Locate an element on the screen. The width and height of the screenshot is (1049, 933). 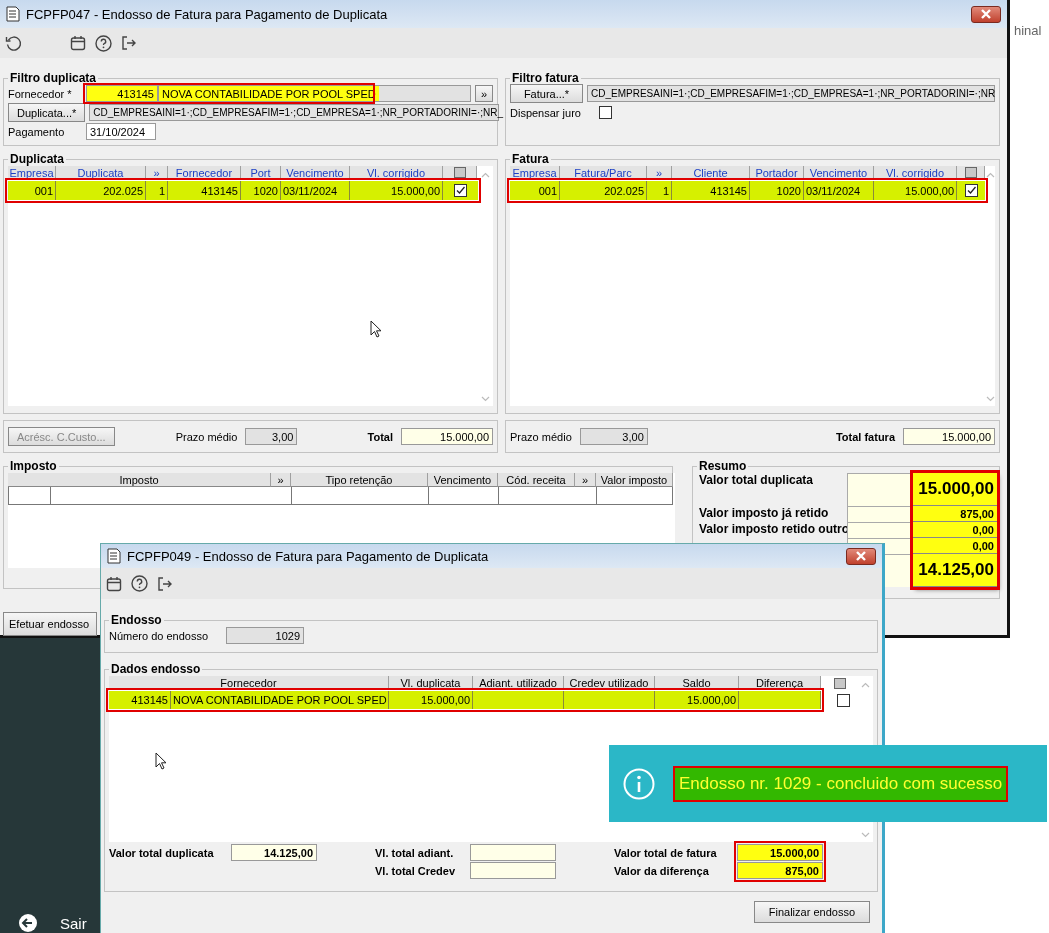
group-title: Resumo is located at coordinates (723, 466).